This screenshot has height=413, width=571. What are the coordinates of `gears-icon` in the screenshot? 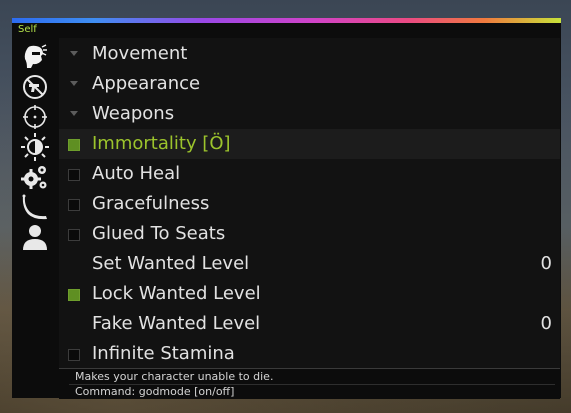 It's located at (34, 177).